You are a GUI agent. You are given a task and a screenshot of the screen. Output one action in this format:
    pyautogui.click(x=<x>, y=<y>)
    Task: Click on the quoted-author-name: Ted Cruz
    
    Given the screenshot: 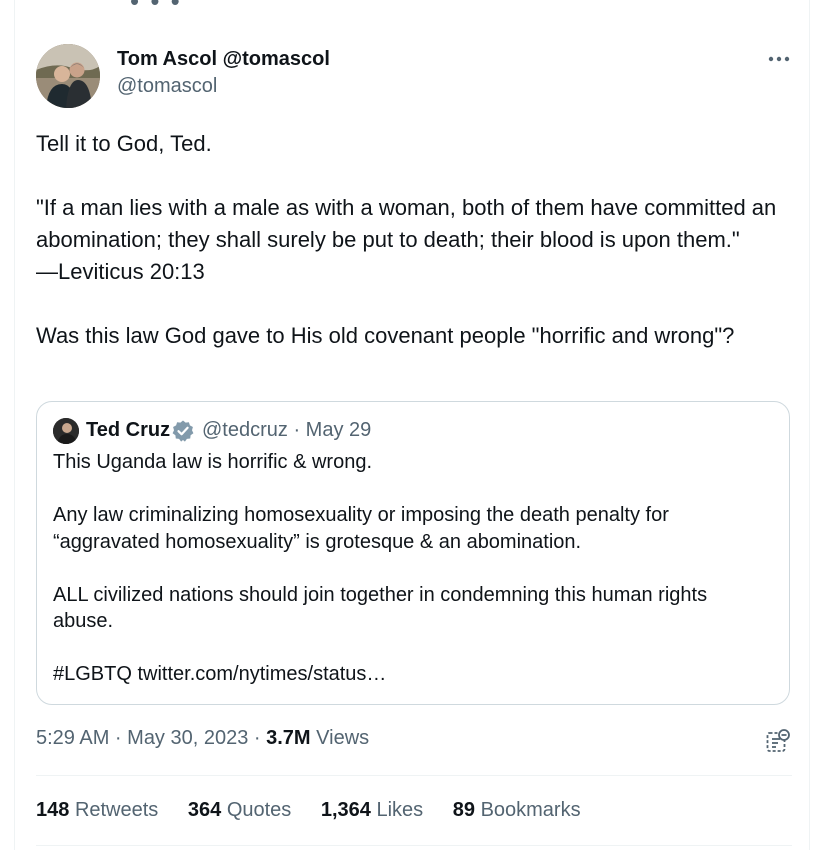 What is the action you would take?
    pyautogui.click(x=128, y=430)
    